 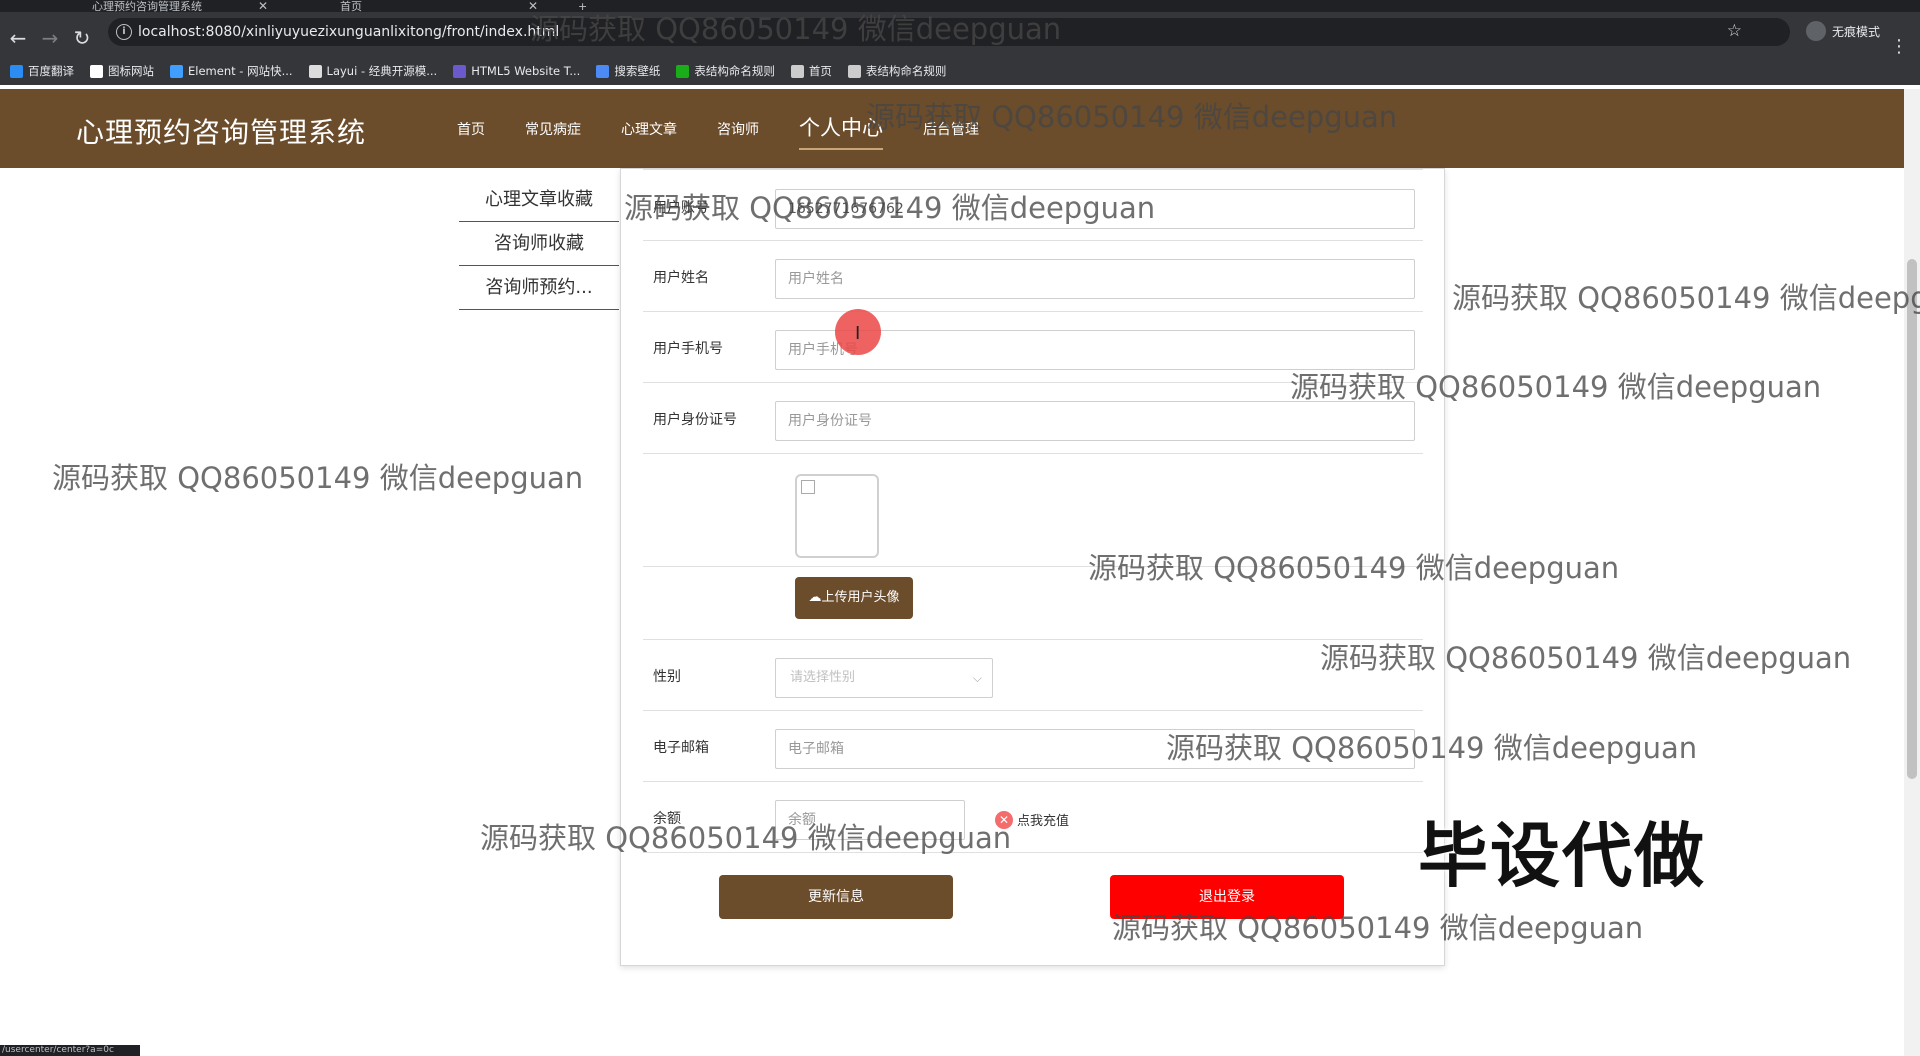 What do you see at coordinates (1912, 519) in the screenshot?
I see `scroll-thumb` at bounding box center [1912, 519].